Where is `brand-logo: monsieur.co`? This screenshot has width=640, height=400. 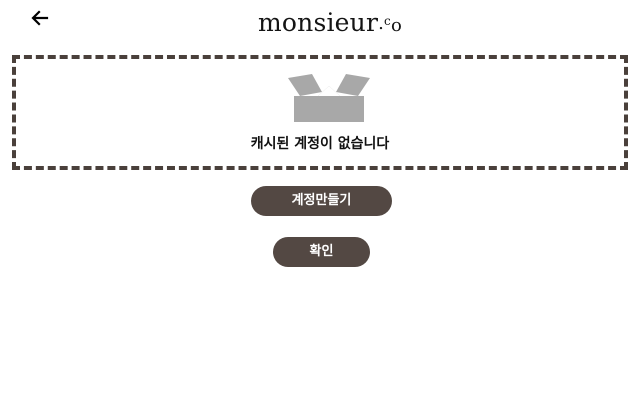
brand-logo: monsieur.co is located at coordinates (320, 23).